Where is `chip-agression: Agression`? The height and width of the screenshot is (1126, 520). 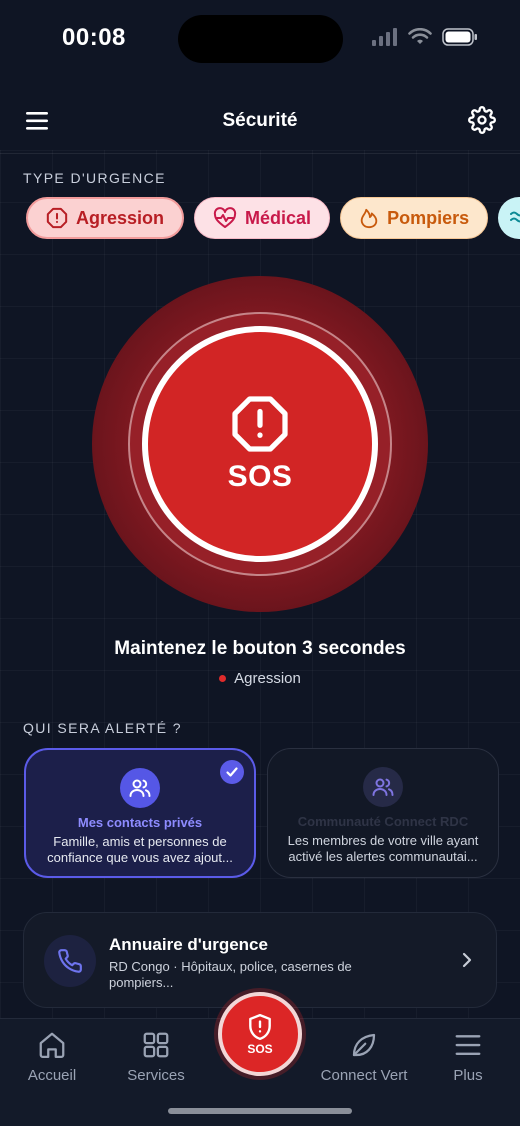
chip-agression: Agression is located at coordinates (105, 218).